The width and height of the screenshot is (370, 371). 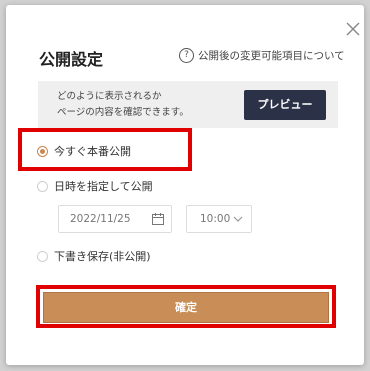 What do you see at coordinates (109, 96) in the screenshot?
I see `info-line-1: どのように表示されるか` at bounding box center [109, 96].